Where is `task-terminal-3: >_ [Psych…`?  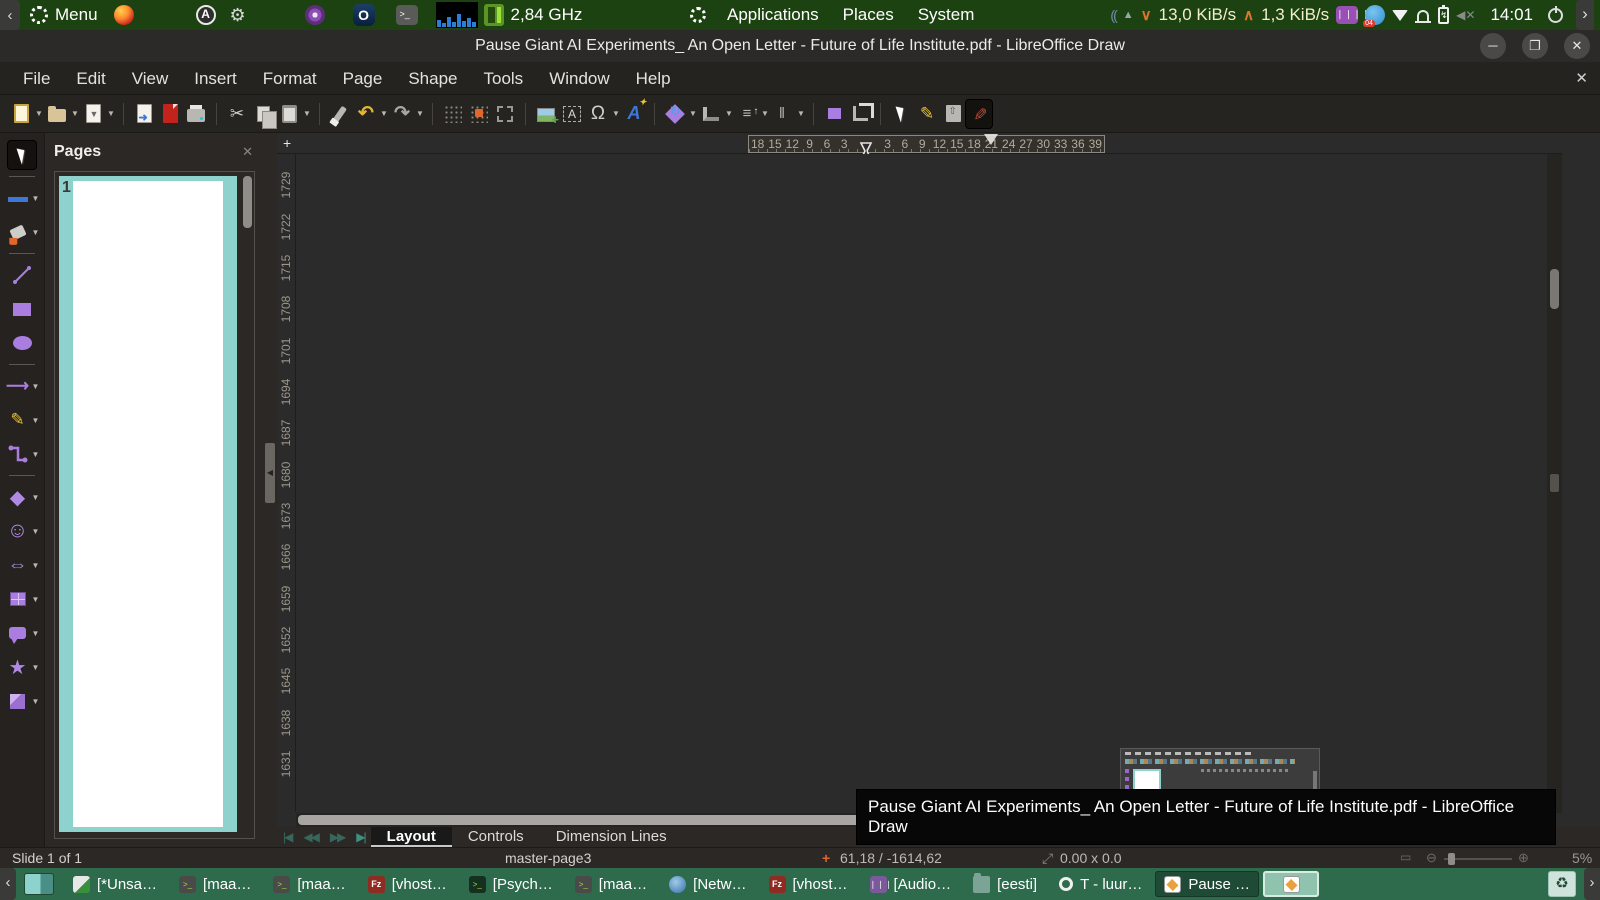 task-terminal-3: >_ [Psych… is located at coordinates (511, 884).